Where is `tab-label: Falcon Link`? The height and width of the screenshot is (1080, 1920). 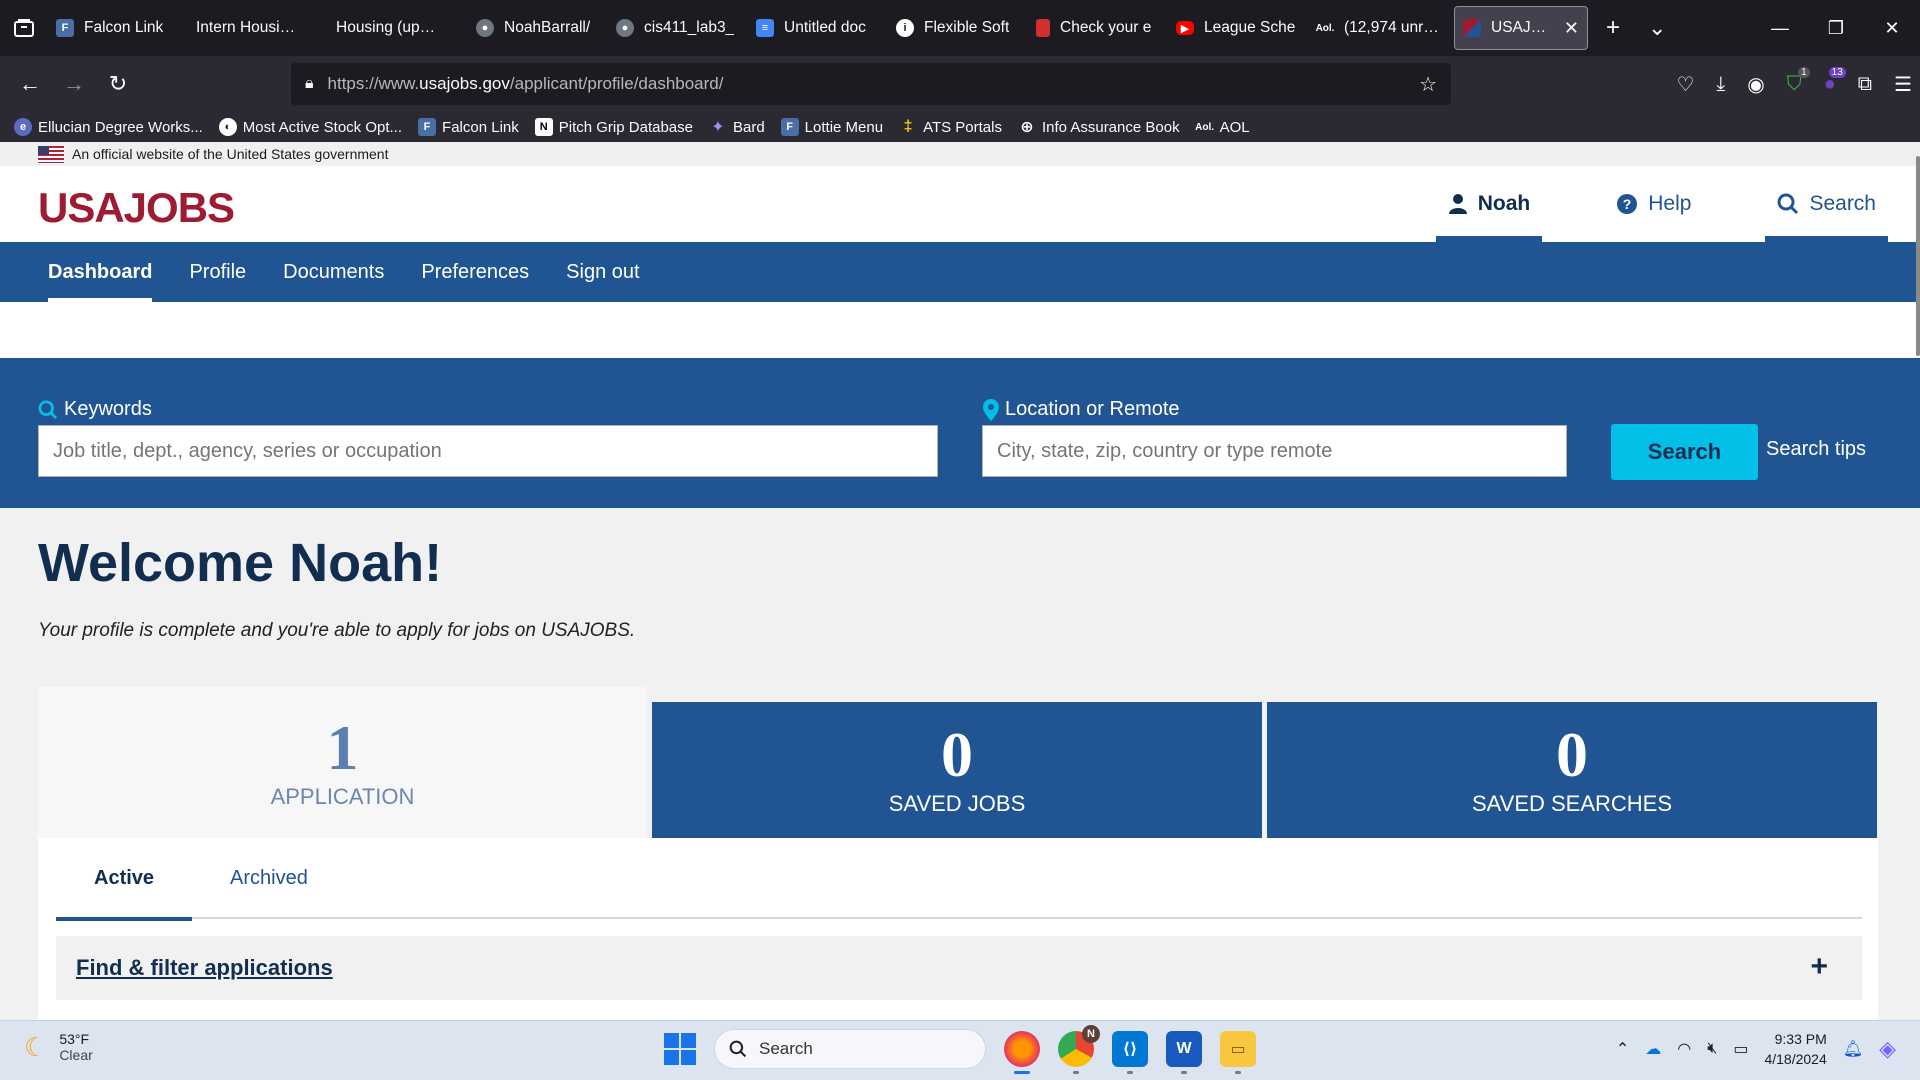 tab-label: Falcon Link is located at coordinates (124, 27).